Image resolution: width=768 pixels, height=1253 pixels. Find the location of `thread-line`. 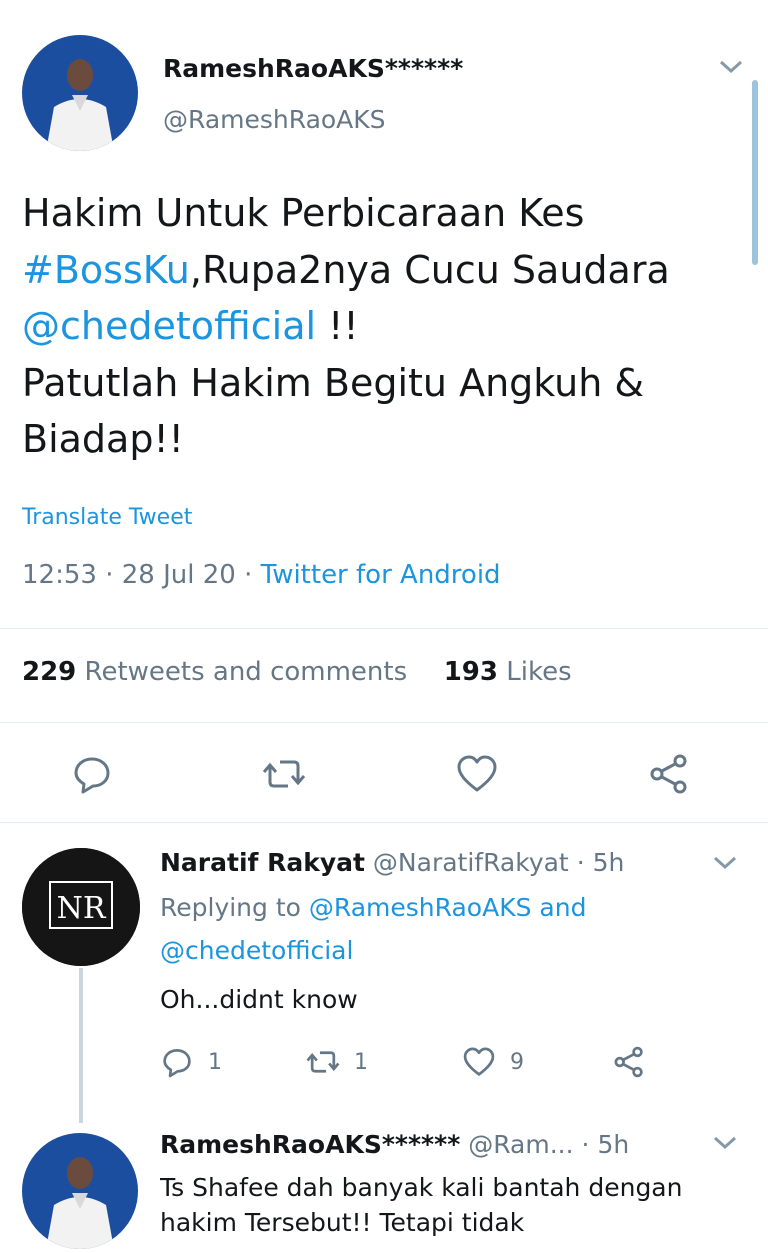

thread-line is located at coordinates (81, 1045).